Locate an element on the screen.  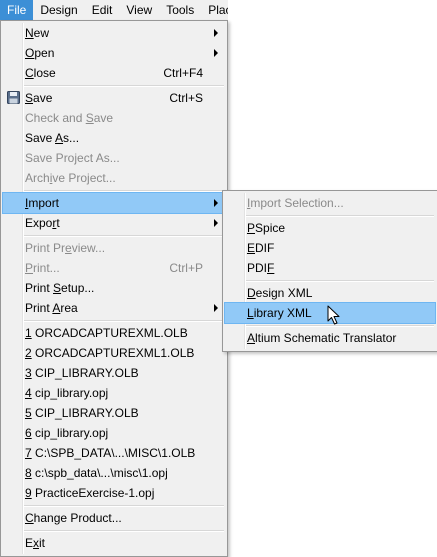
menu-item-exit: Exit is located at coordinates (114, 543).